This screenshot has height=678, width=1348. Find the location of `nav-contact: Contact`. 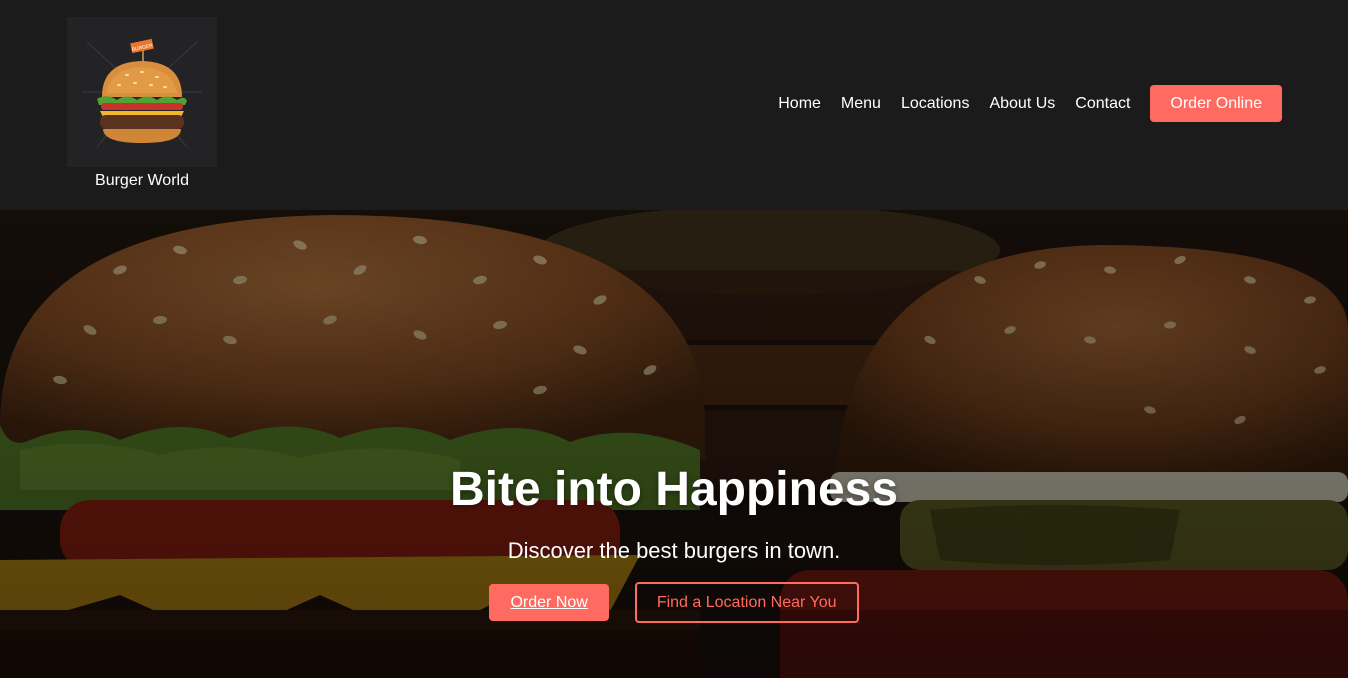

nav-contact: Contact is located at coordinates (1102, 103).